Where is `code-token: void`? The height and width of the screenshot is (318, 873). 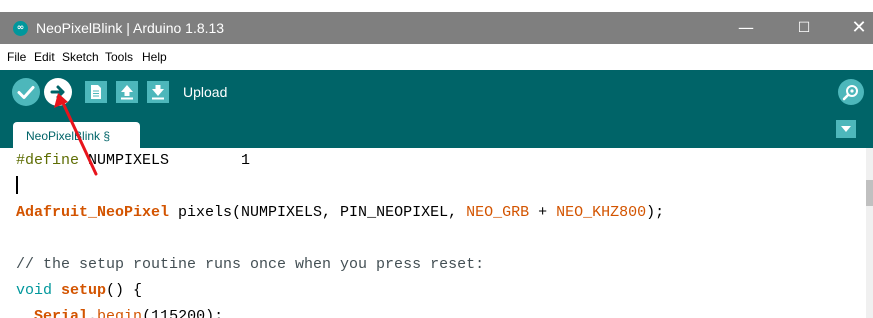
code-token: void is located at coordinates (34, 290).